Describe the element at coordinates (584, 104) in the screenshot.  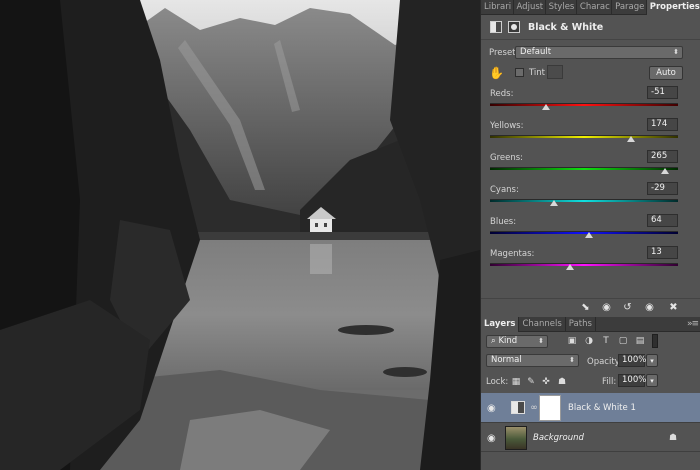
I see `slider-track-reds` at that location.